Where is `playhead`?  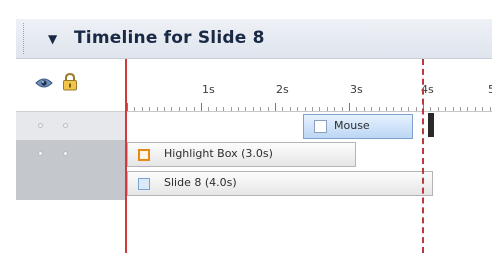
playhead is located at coordinates (423, 156).